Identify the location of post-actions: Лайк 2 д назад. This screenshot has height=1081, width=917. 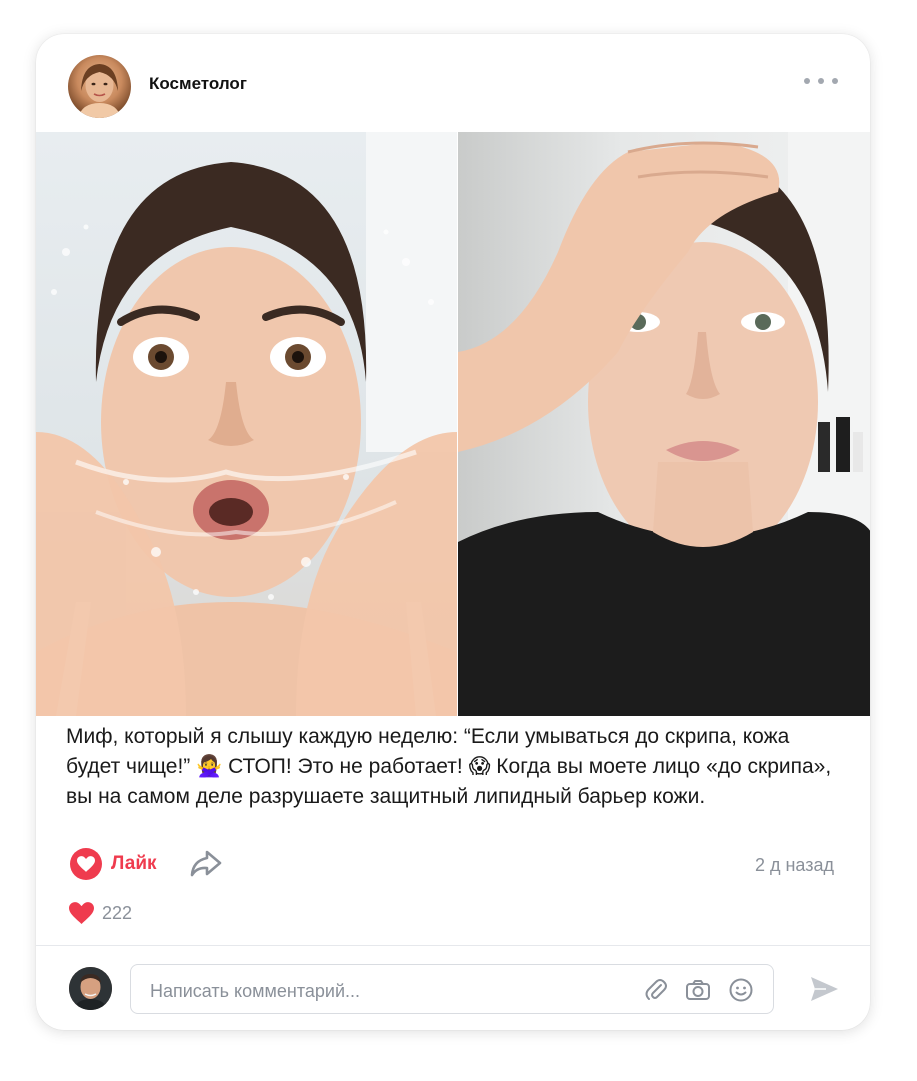
(453, 864).